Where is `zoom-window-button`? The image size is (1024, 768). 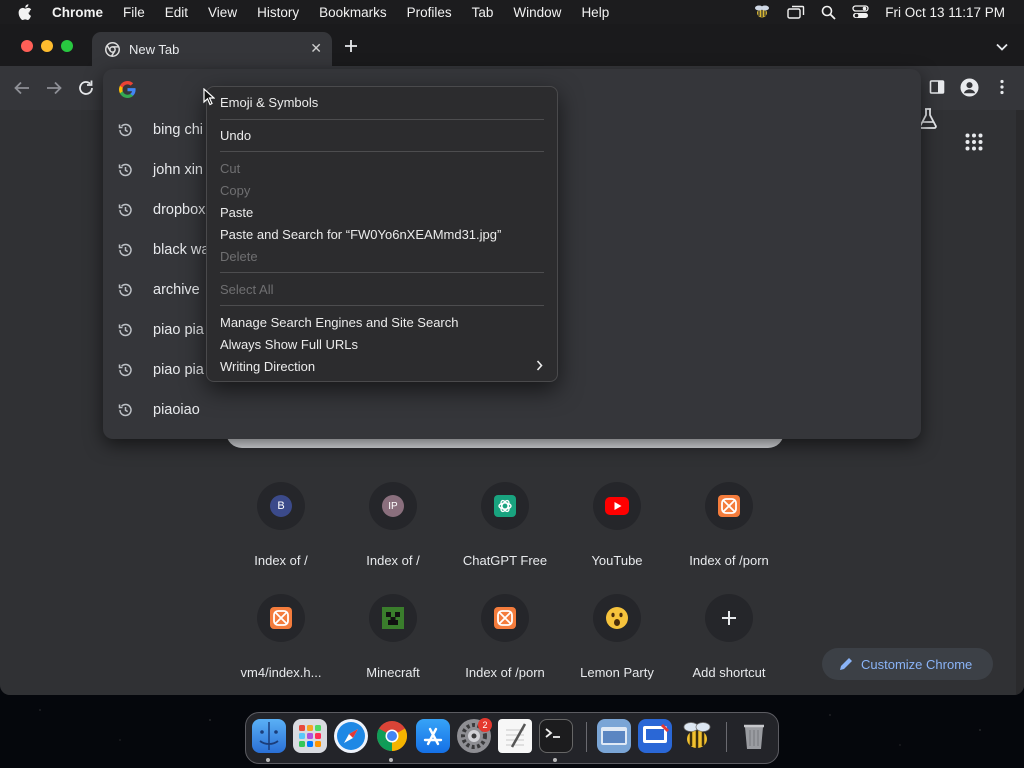 zoom-window-button is located at coordinates (67, 46).